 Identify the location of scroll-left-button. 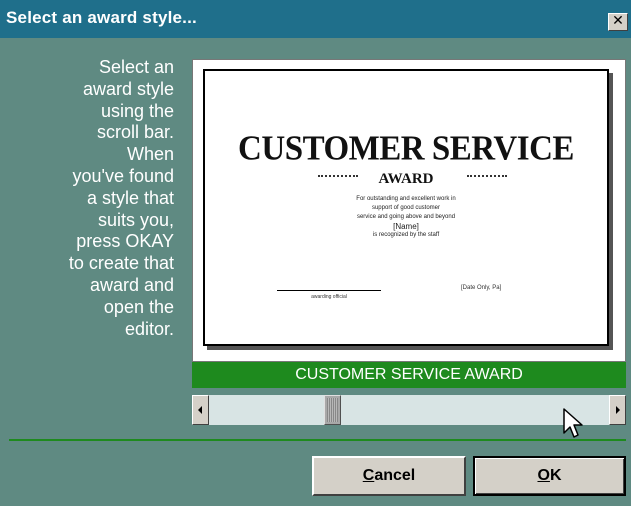
(200, 410).